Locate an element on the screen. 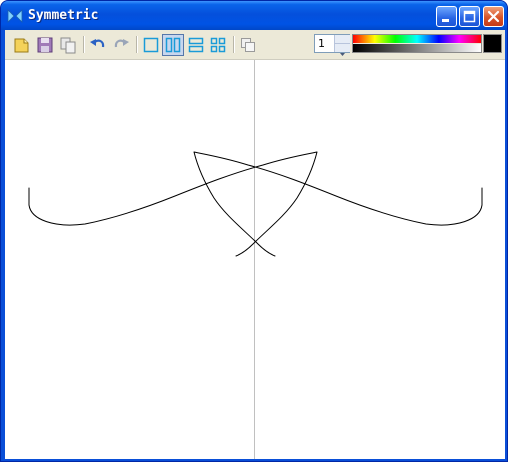 Image resolution: width=508 pixels, height=462 pixels. copy-button is located at coordinates (68, 45).